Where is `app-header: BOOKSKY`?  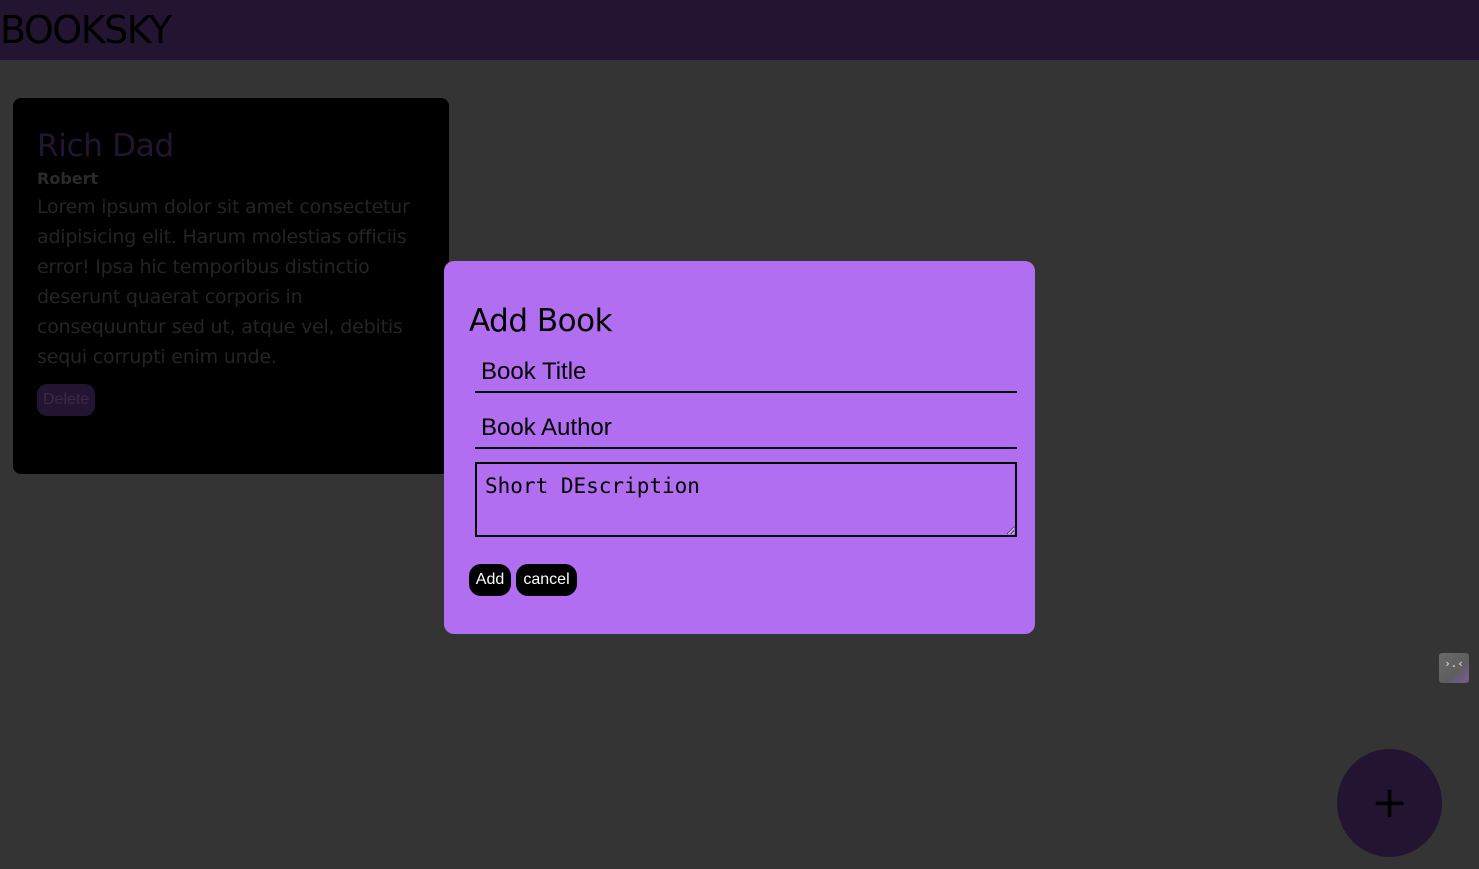 app-header: BOOKSKY is located at coordinates (739, 30).